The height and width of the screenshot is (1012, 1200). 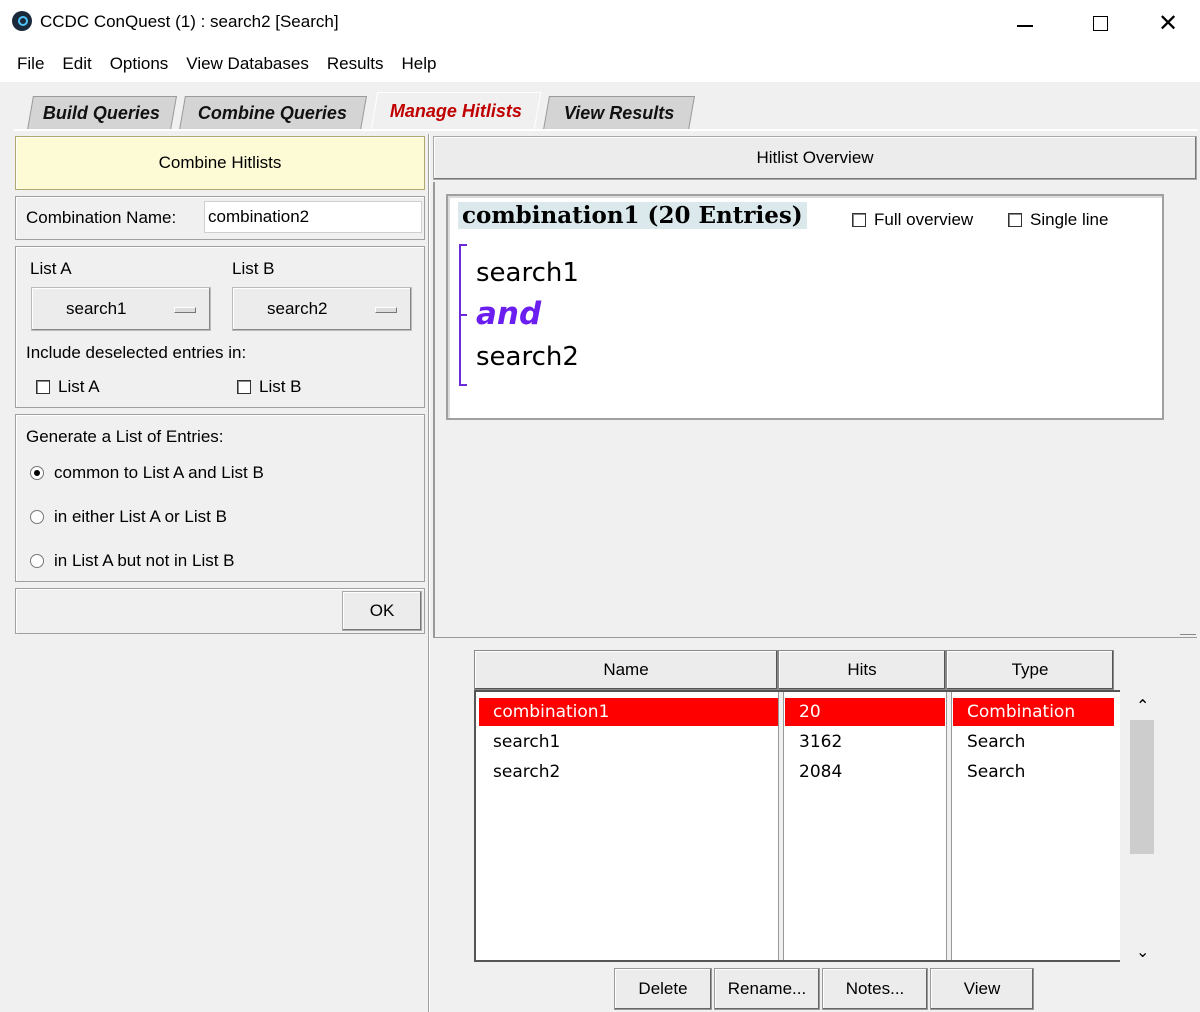 What do you see at coordinates (1025, 26) in the screenshot?
I see `minimize-icon` at bounding box center [1025, 26].